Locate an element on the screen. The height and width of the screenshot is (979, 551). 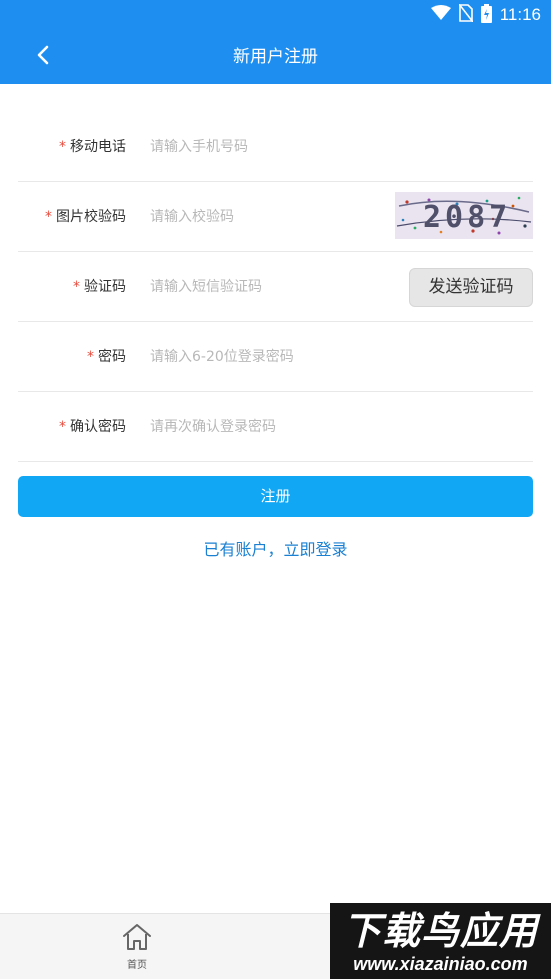
password-row: * 密码 is located at coordinates (275, 357).